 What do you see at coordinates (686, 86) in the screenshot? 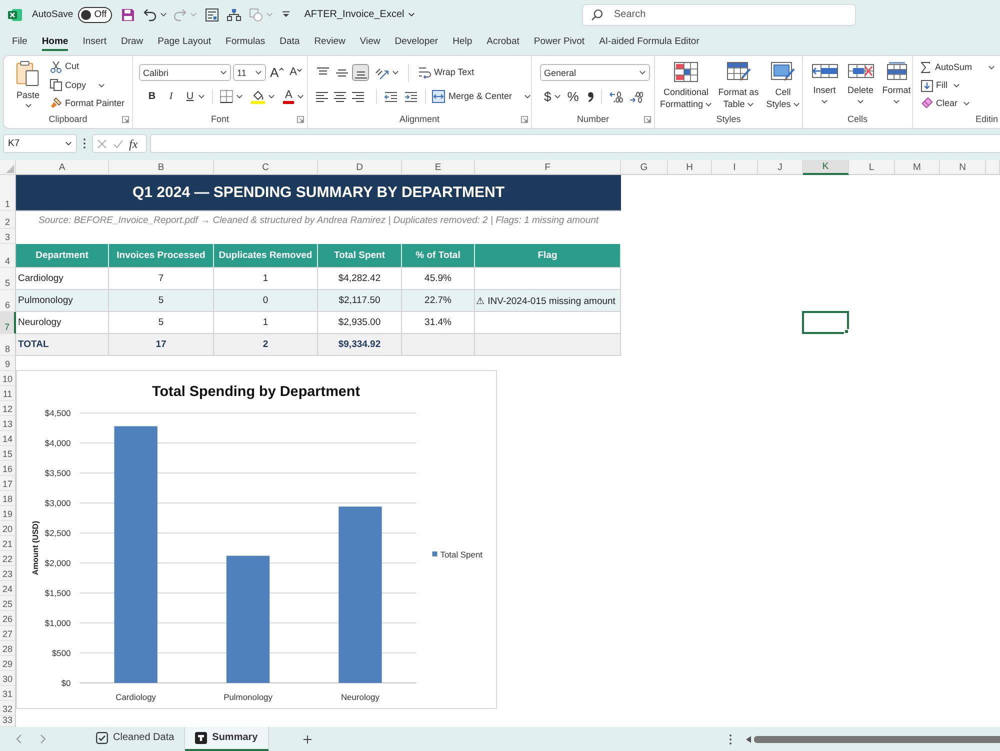
I see `styles-button: Conditional Formatting` at bounding box center [686, 86].